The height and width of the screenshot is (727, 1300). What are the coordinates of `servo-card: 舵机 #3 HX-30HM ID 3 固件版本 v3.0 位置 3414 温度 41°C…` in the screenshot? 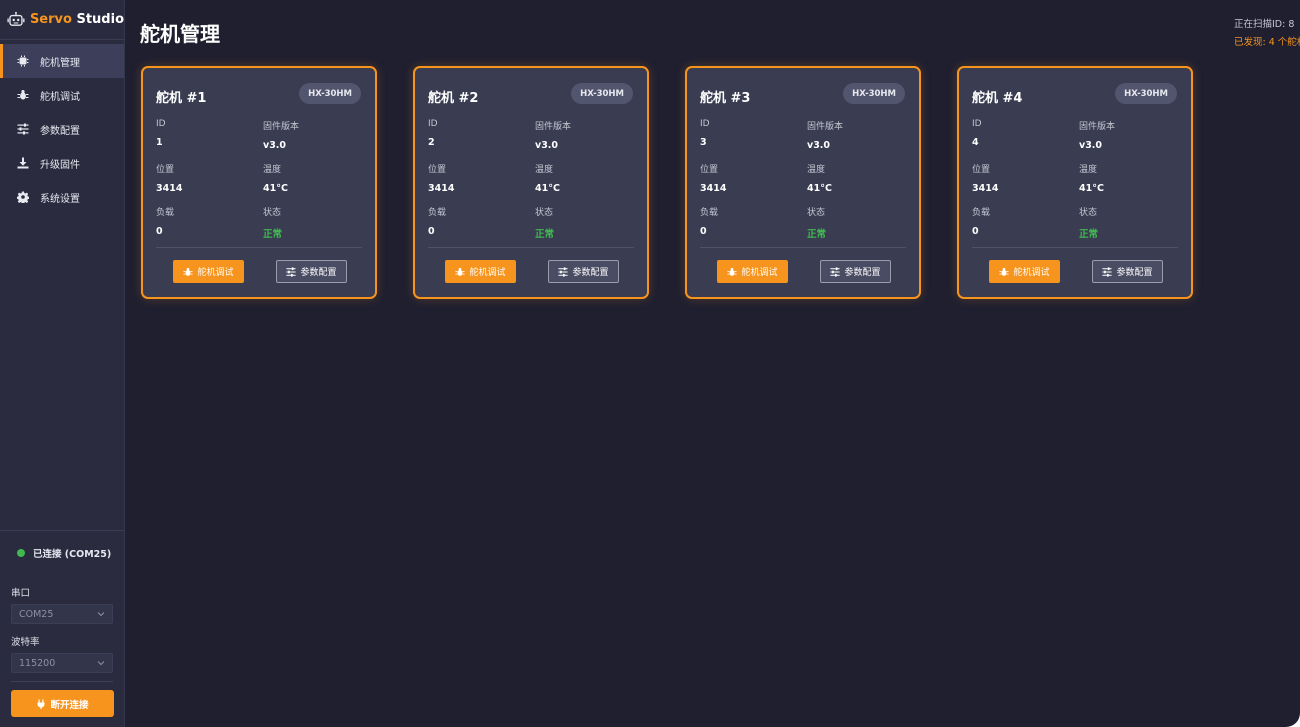 It's located at (803, 182).